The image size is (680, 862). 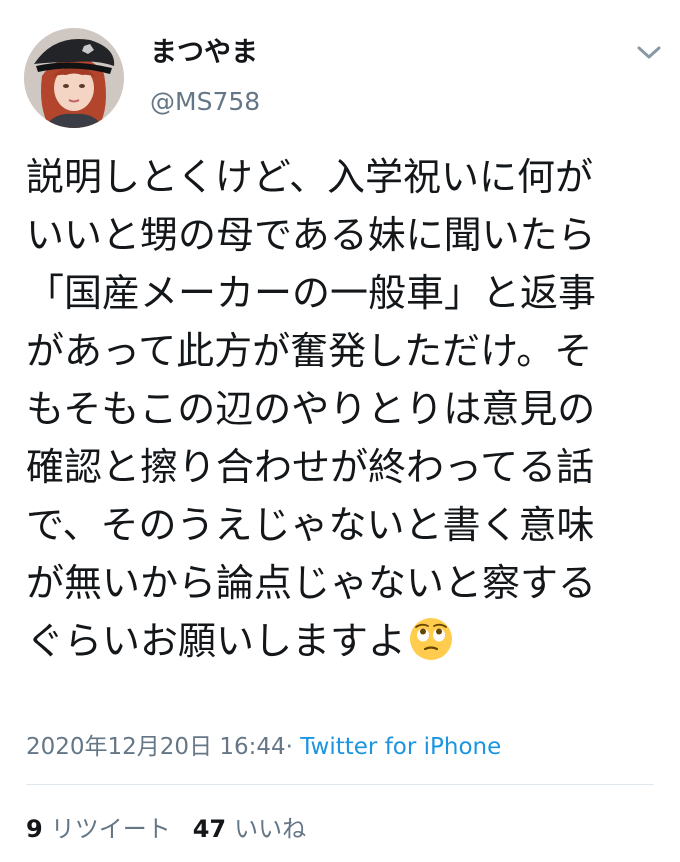 I want to click on tweet-text-line: ぐらいお願いしますよ, so click(x=216, y=641).